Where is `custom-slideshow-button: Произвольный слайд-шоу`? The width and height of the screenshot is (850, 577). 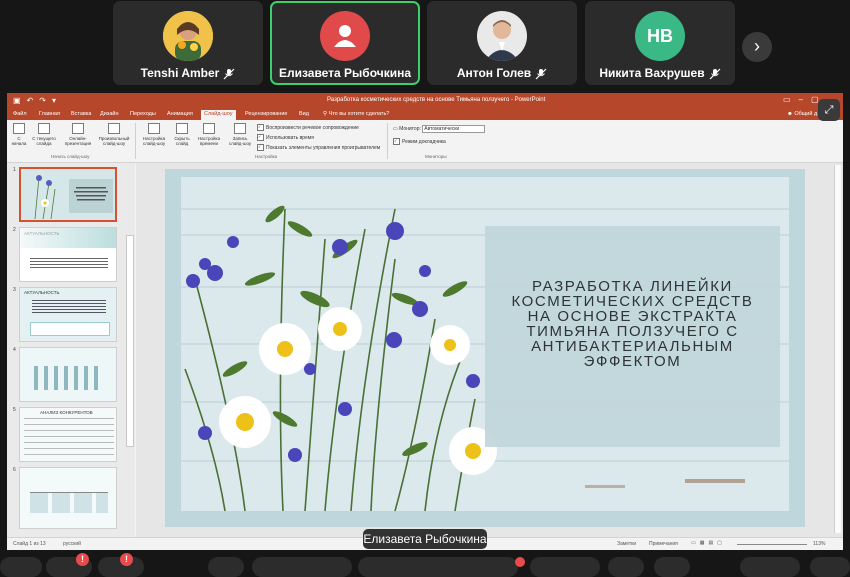
custom-slideshow-button: Произвольный слайд-шоу is located at coordinates (114, 134).